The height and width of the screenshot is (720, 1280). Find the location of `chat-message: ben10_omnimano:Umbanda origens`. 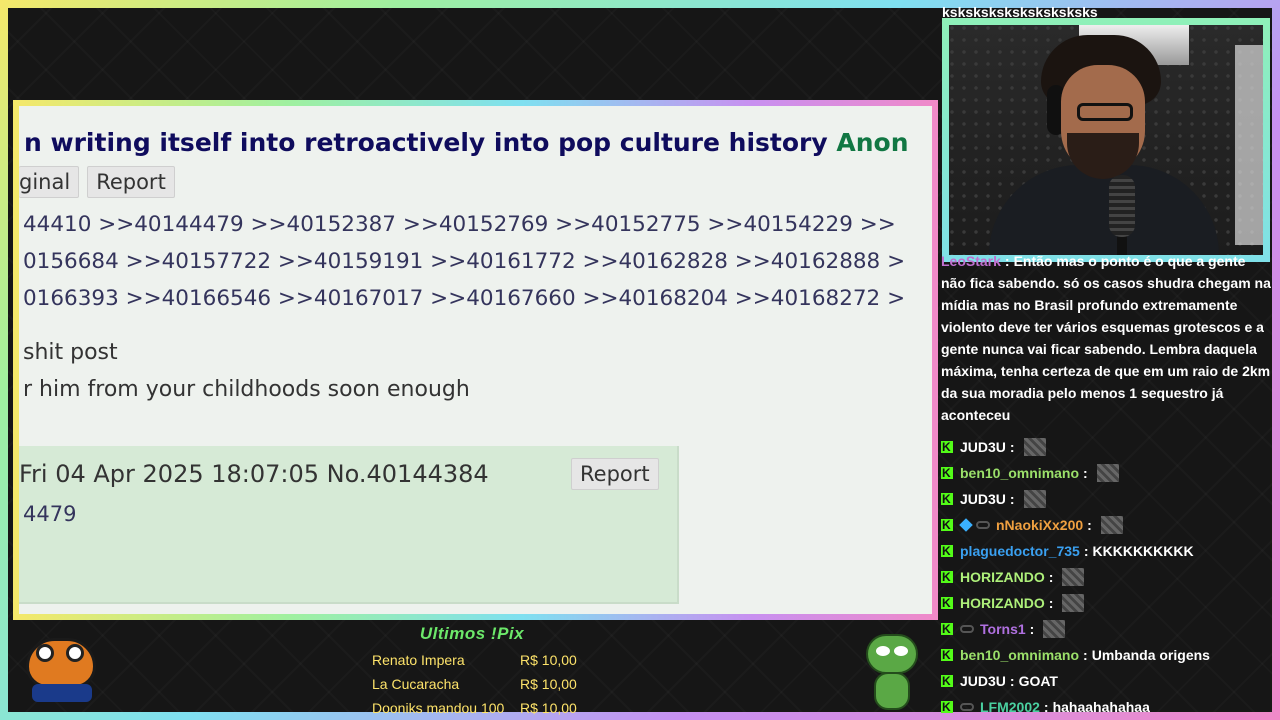

chat-message: ben10_omnimano:Umbanda origens is located at coordinates (1107, 655).